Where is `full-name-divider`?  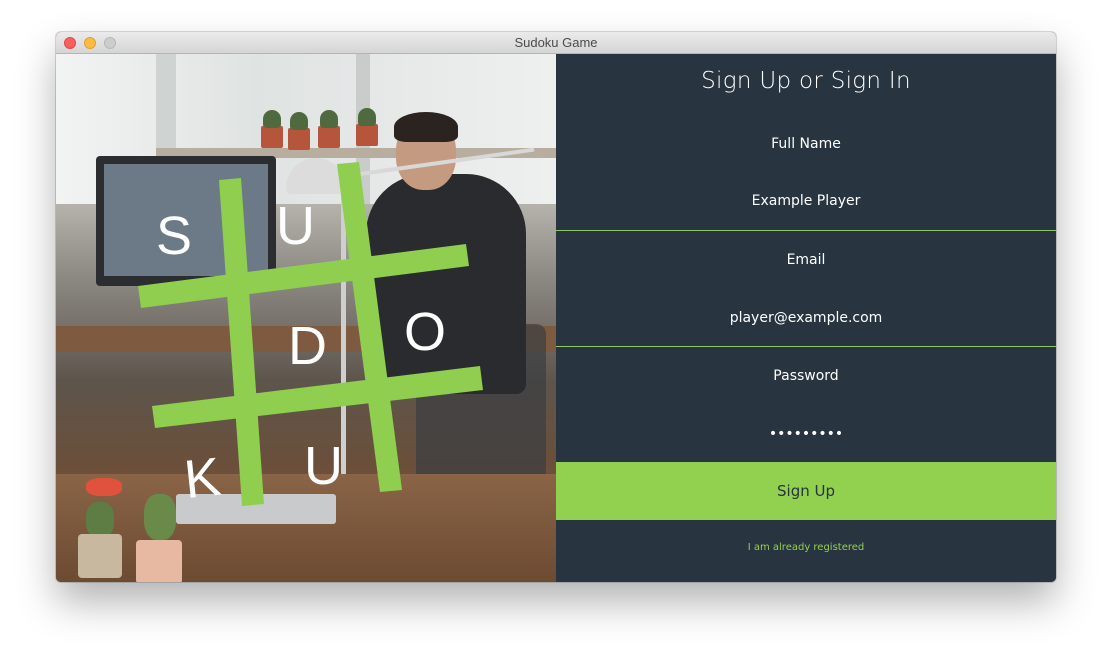 full-name-divider is located at coordinates (806, 230).